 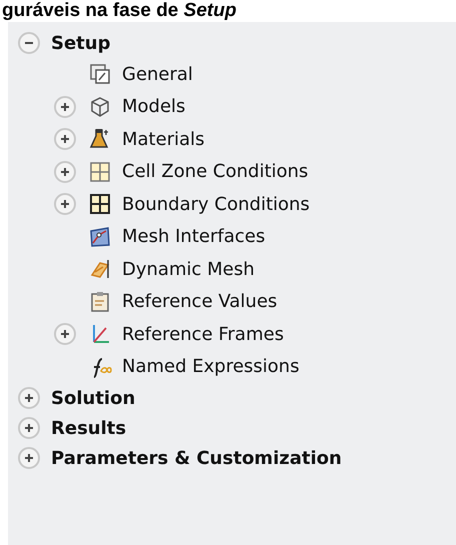 What do you see at coordinates (119, 11) in the screenshot?
I see `caption: guráveis na fase de Setup` at bounding box center [119, 11].